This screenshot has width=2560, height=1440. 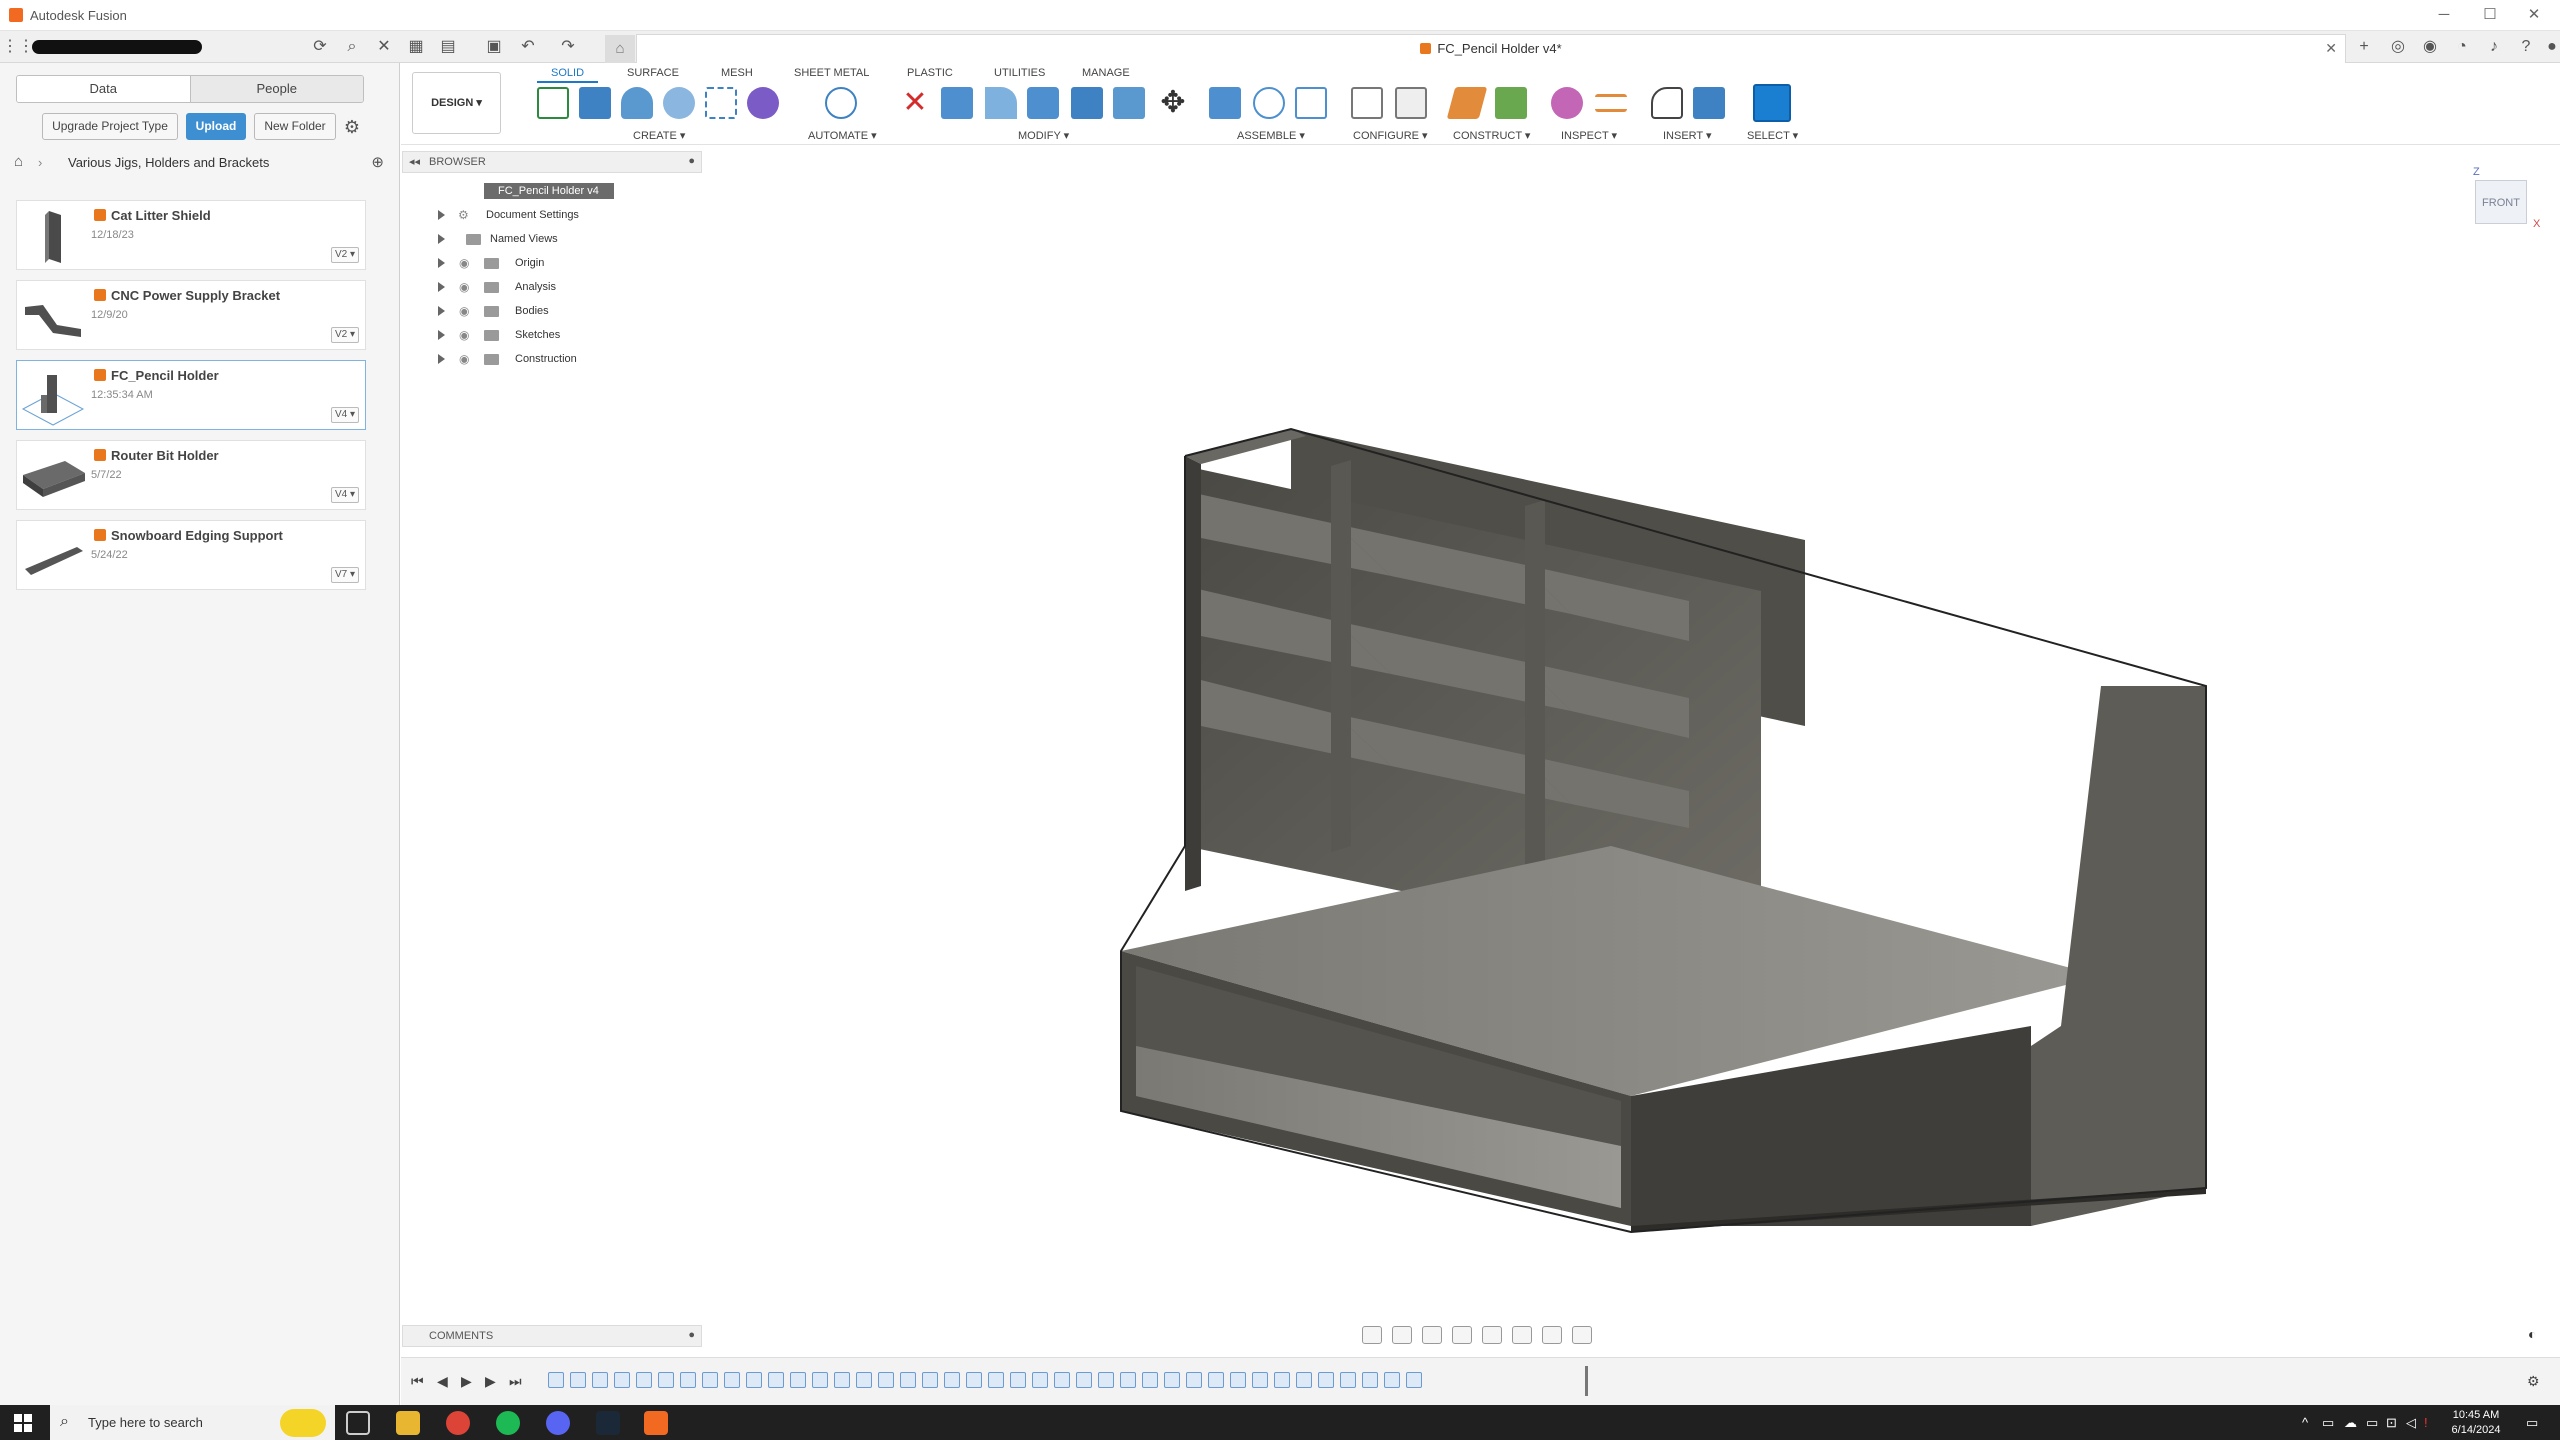 What do you see at coordinates (2532, 1423) in the screenshot?
I see `notification-center-icon: ▭` at bounding box center [2532, 1423].